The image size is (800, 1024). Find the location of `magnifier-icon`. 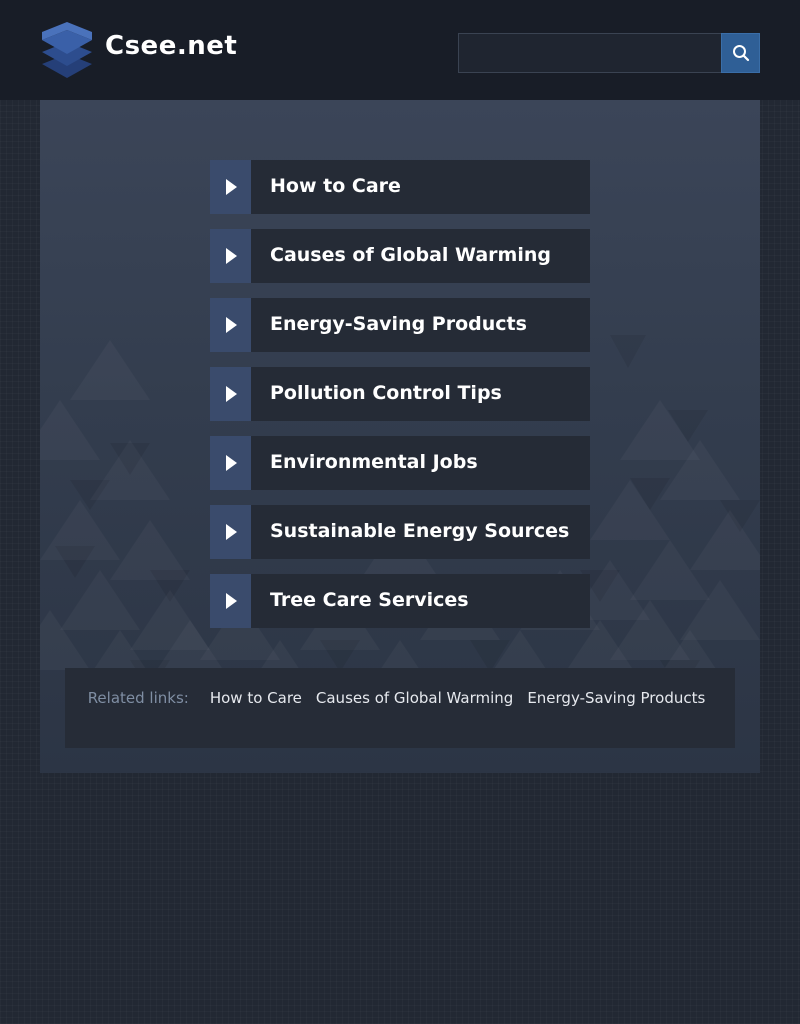

magnifier-icon is located at coordinates (740, 53).